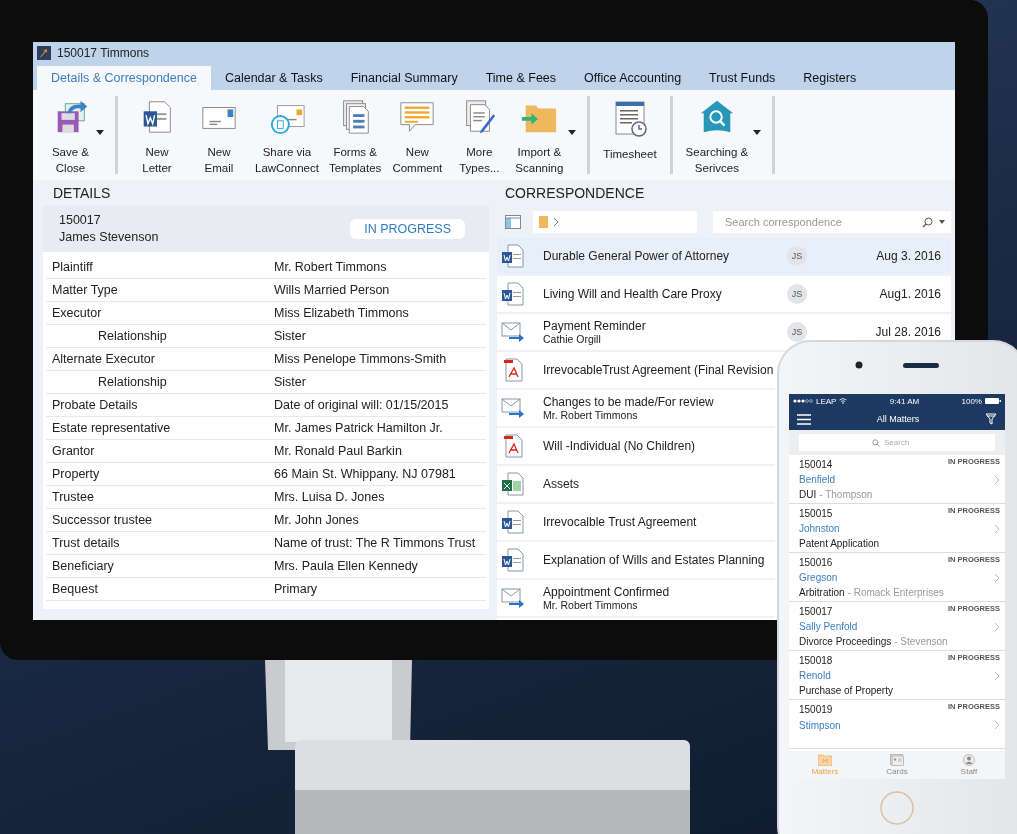 This screenshot has height=834, width=1017. I want to click on menu-icon, so click(804, 419).